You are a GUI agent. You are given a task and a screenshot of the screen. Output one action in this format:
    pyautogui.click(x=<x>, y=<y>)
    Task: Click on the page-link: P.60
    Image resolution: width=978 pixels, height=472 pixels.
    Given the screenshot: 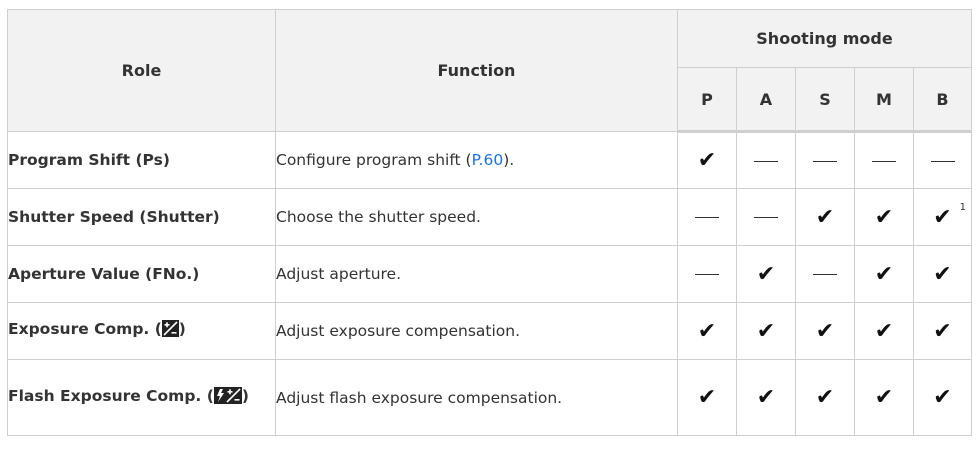 What is the action you would take?
    pyautogui.click(x=488, y=160)
    